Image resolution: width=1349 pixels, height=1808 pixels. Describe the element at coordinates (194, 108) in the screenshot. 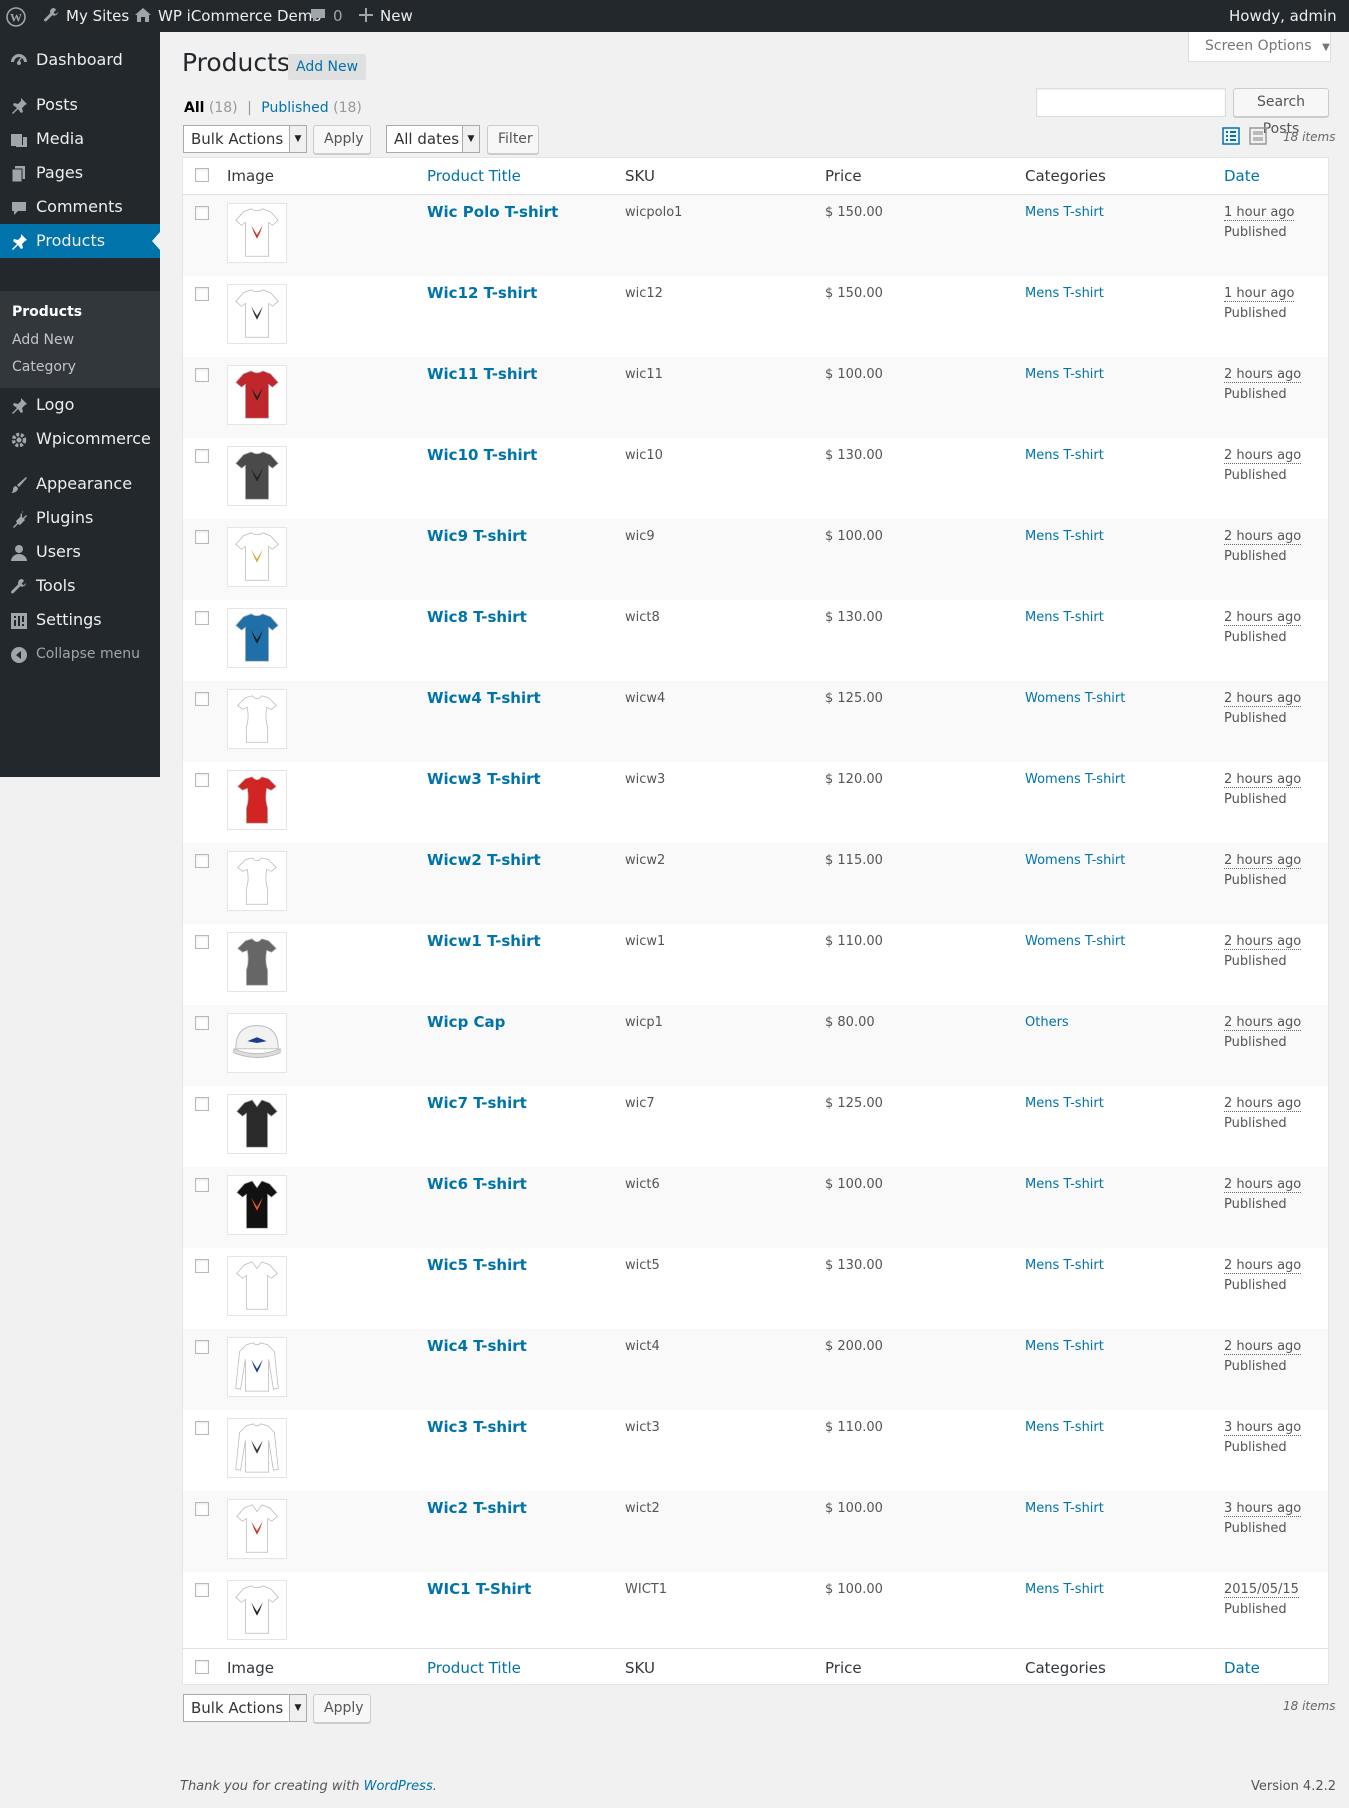

I see `view-all-link: All` at that location.